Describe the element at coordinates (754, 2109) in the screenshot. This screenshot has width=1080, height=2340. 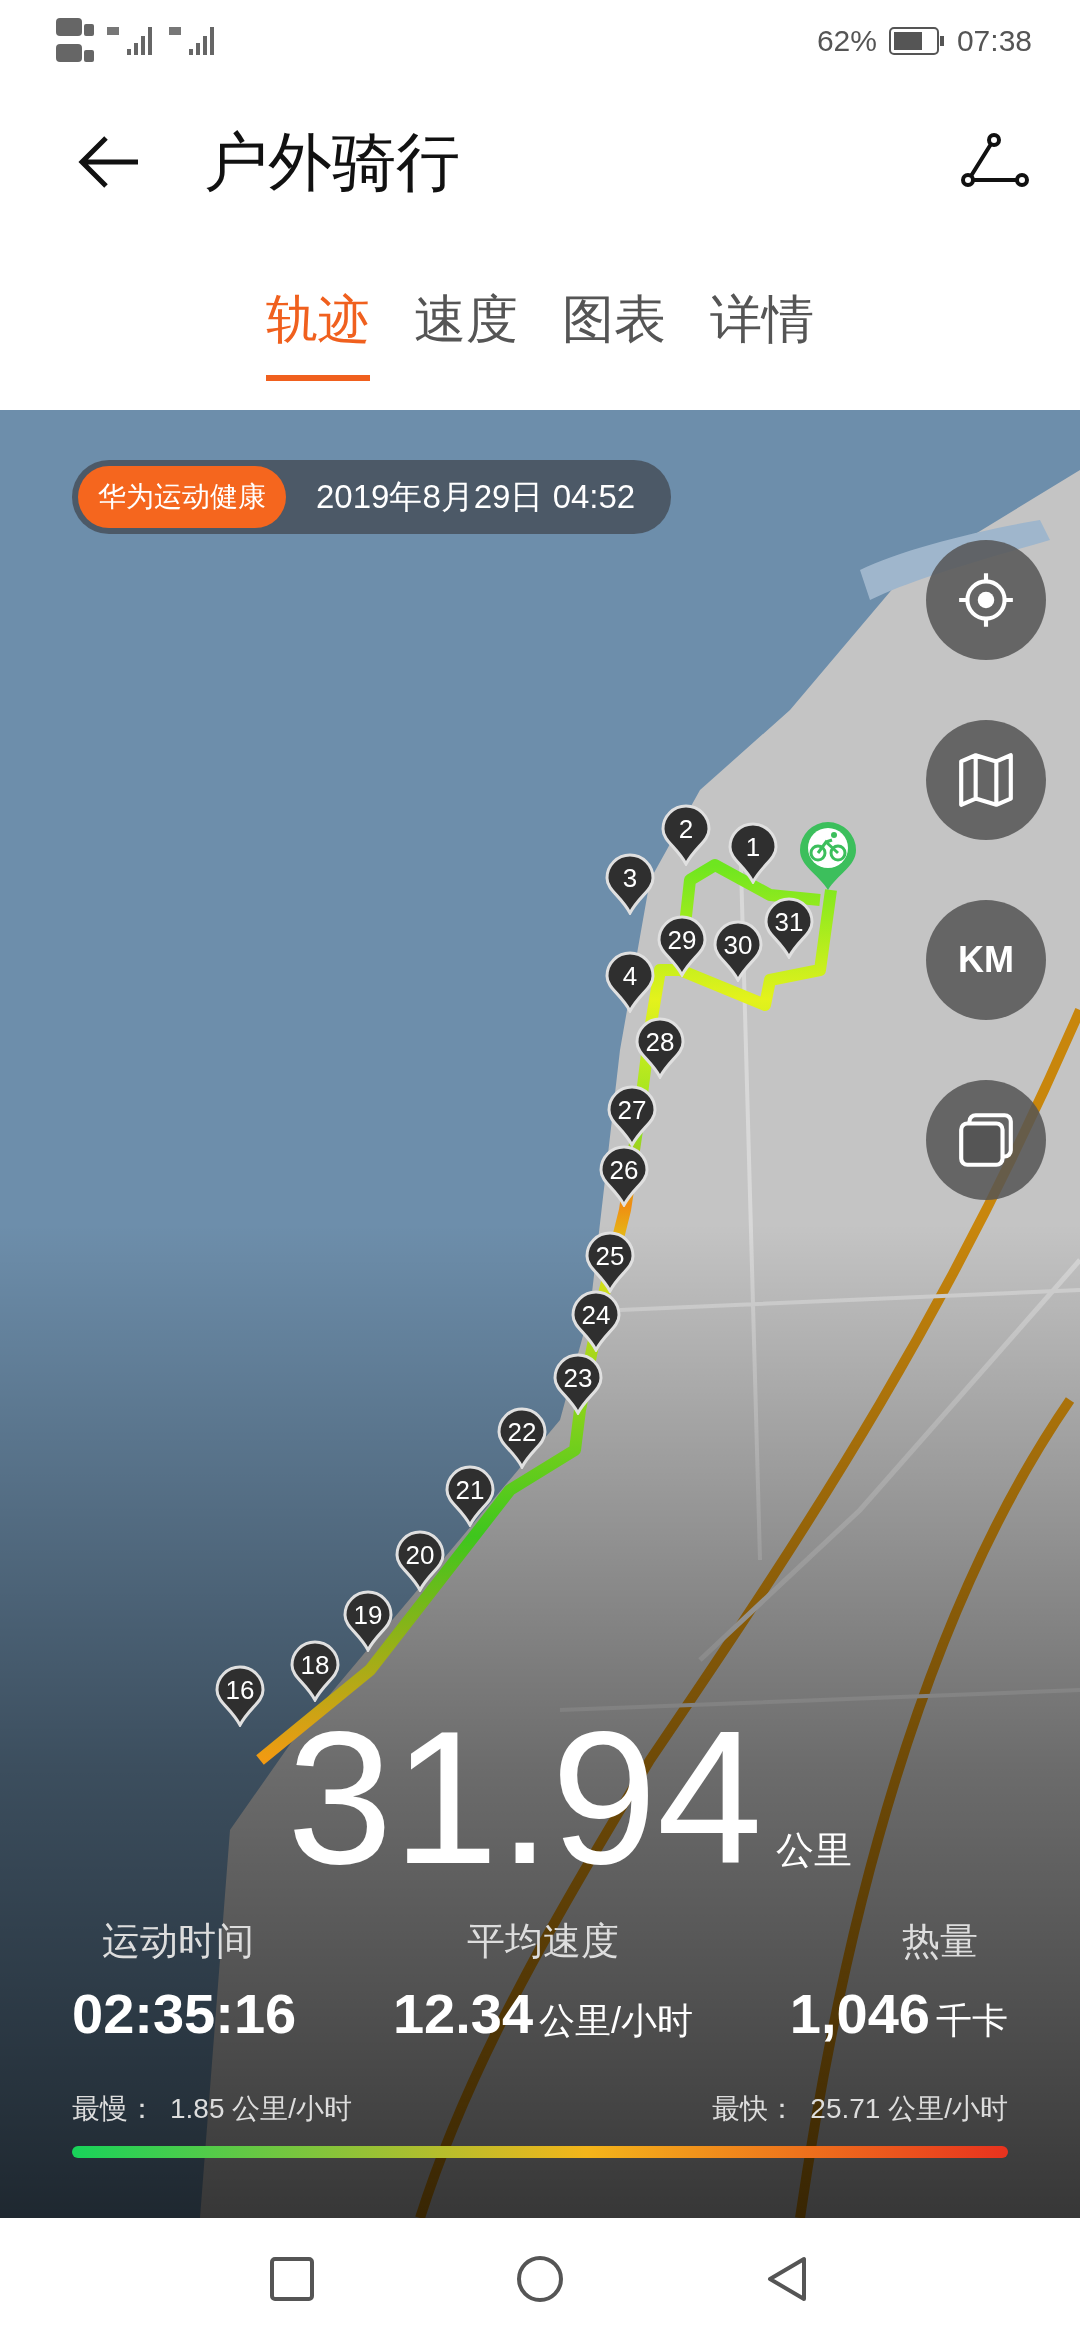
I see `fastest-label: 最快：` at that location.